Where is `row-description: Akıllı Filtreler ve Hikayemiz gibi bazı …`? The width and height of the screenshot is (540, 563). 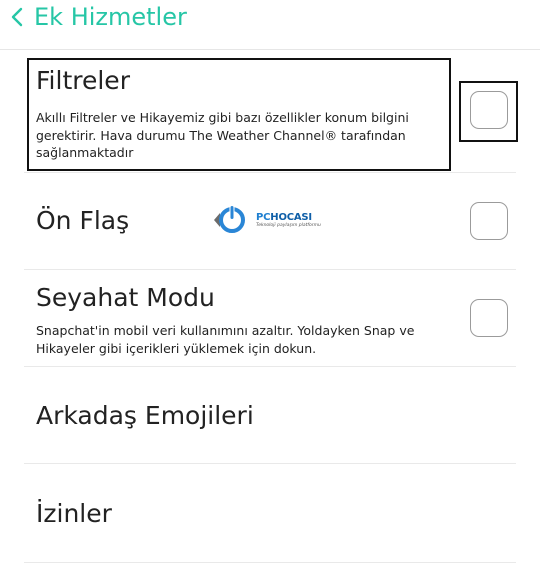 row-description: Akıllı Filtreler ve Hikayemiz gibi bazı … is located at coordinates (222, 135).